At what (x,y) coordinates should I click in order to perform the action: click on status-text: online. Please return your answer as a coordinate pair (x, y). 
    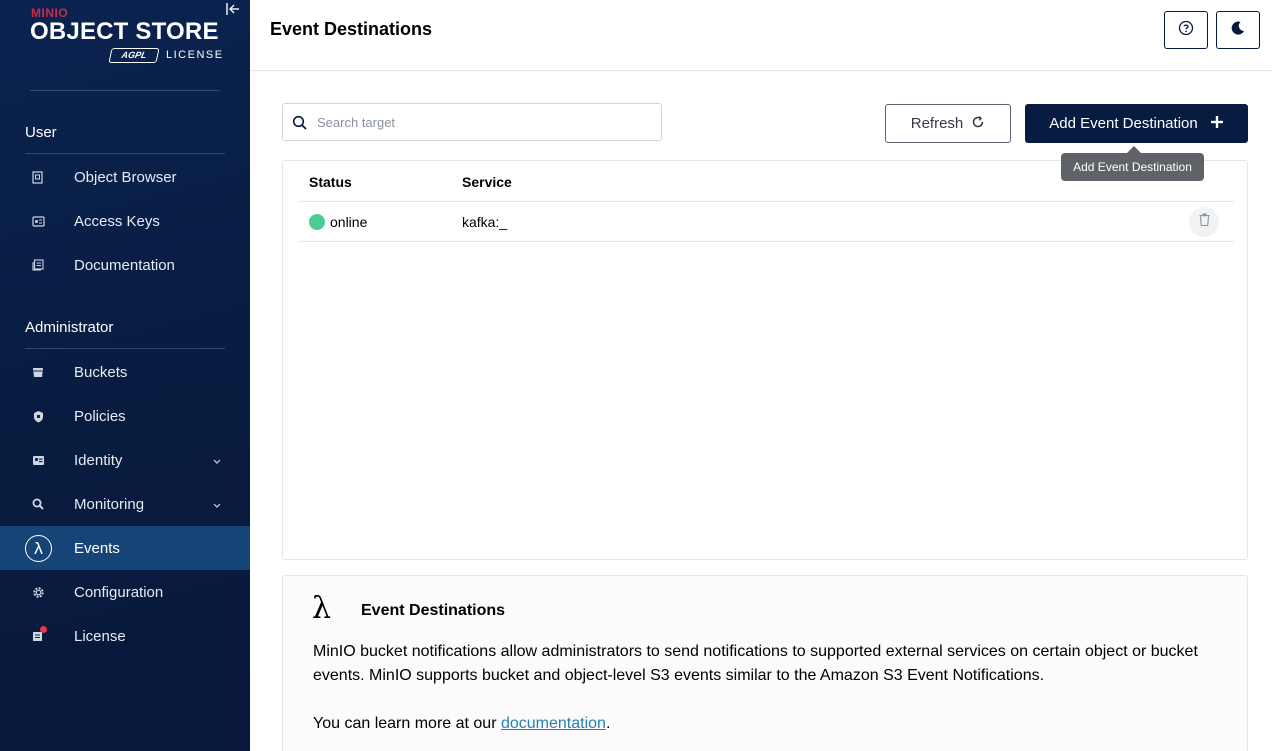
    Looking at the image, I should click on (349, 222).